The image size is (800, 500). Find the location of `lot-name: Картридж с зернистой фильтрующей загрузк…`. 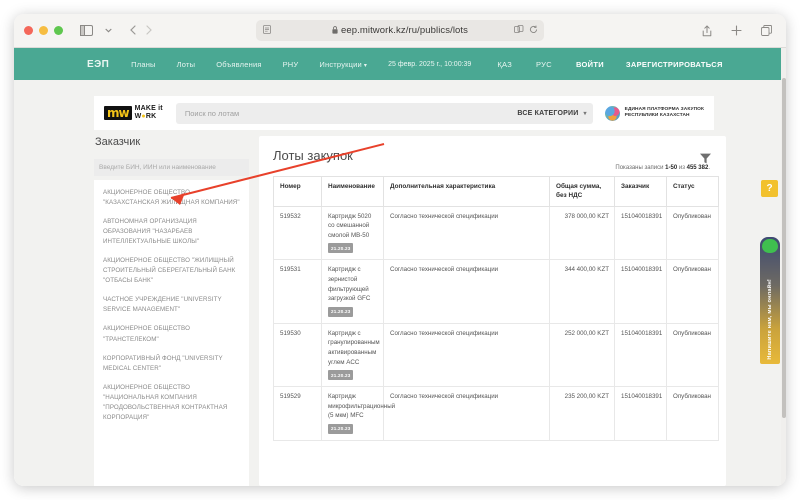

lot-name: Картридж с зернистой фильтрующей загрузк… is located at coordinates (349, 284).